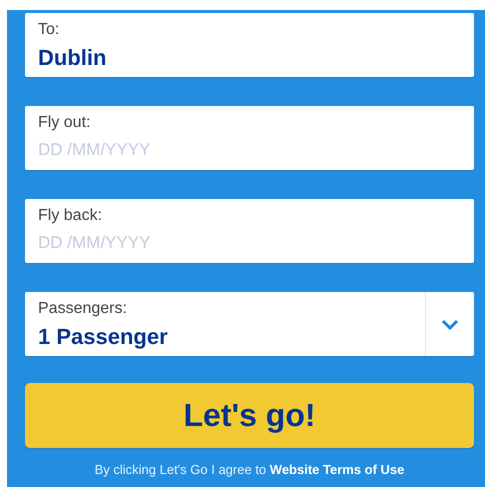 This screenshot has width=485, height=487. I want to click on field-value: Dublin, so click(73, 58).